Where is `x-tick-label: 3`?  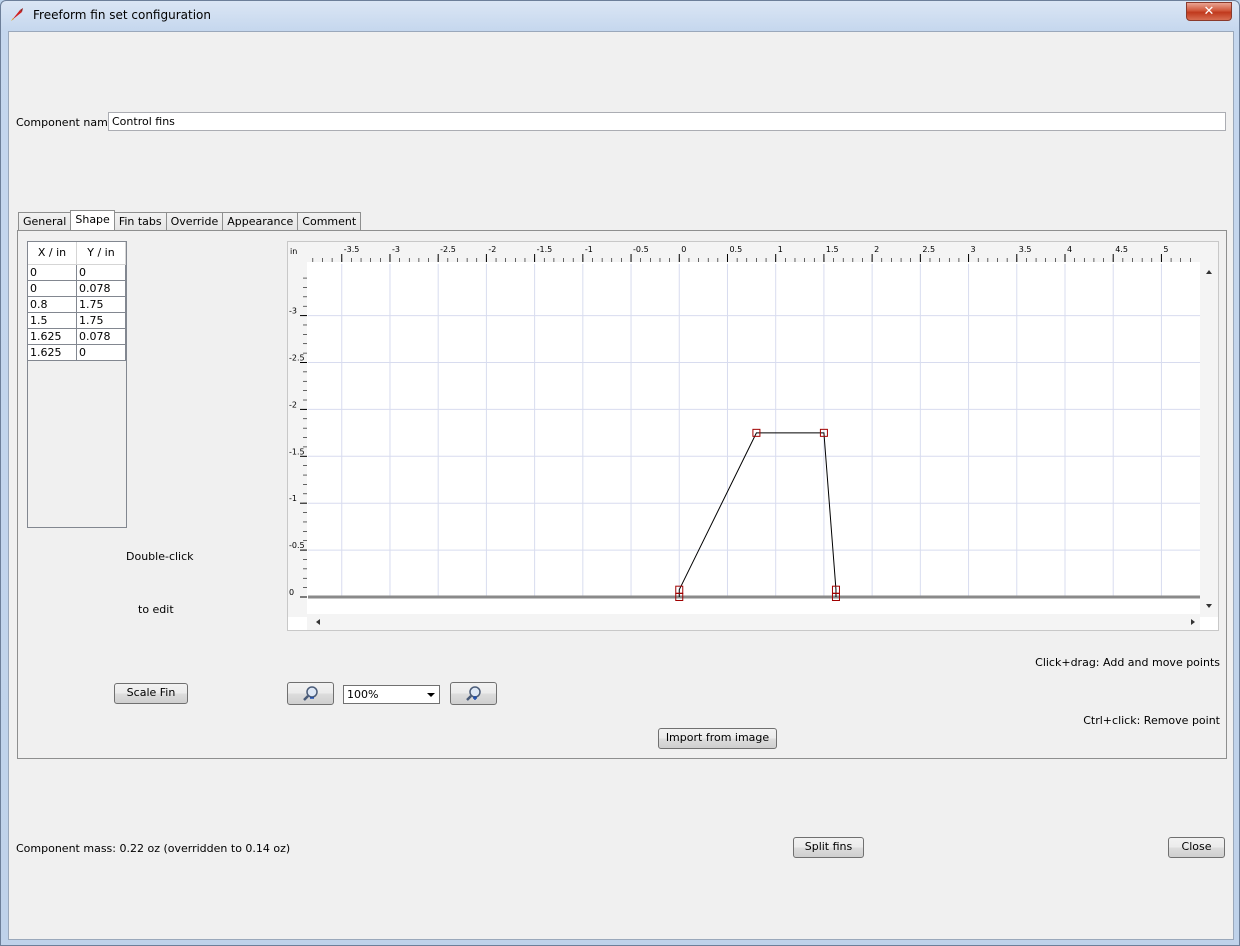 x-tick-label: 3 is located at coordinates (973, 249).